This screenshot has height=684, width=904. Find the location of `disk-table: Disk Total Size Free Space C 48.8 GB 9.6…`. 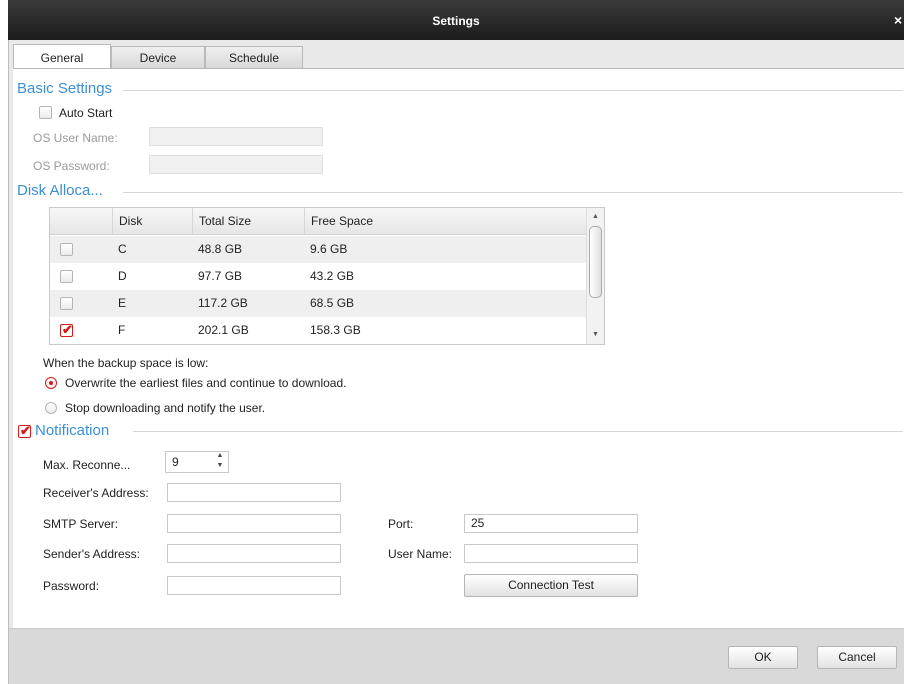

disk-table: Disk Total Size Free Space C 48.8 GB 9.6… is located at coordinates (327, 276).